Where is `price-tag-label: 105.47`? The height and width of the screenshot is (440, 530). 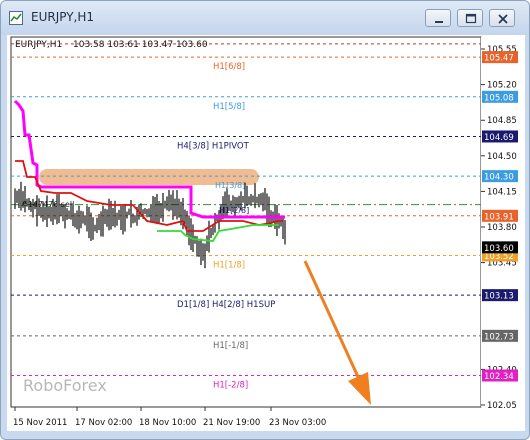
price-tag-label: 105.47 is located at coordinates (499, 59).